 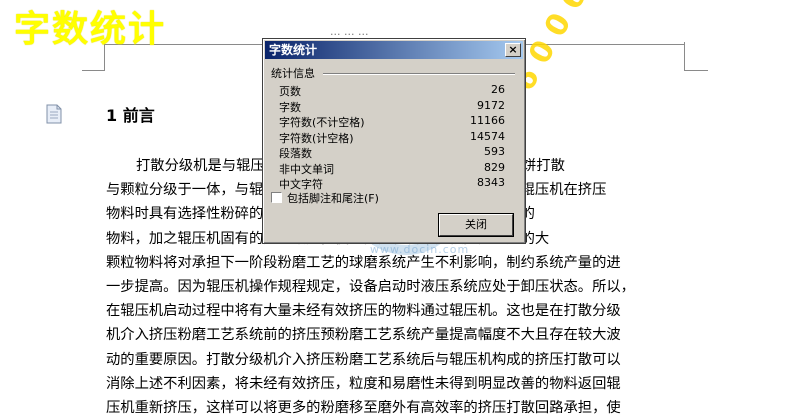 What do you see at coordinates (394, 50) in the screenshot?
I see `dialog-titlebar: 字数统计 ×` at bounding box center [394, 50].